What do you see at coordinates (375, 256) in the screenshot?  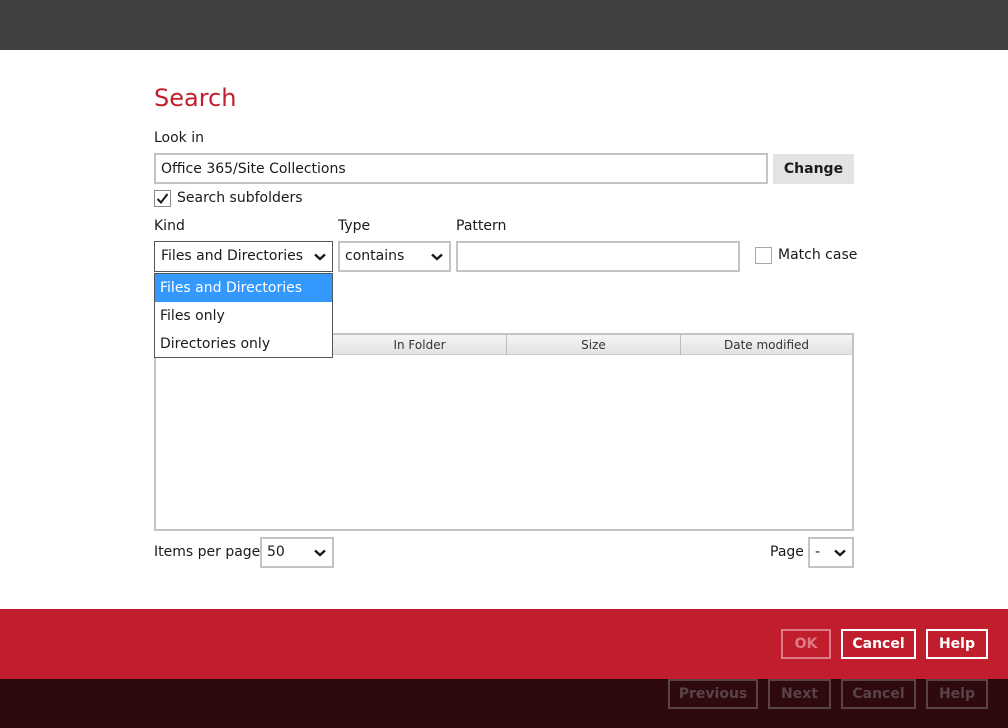 I see `type-select-value: contains` at bounding box center [375, 256].